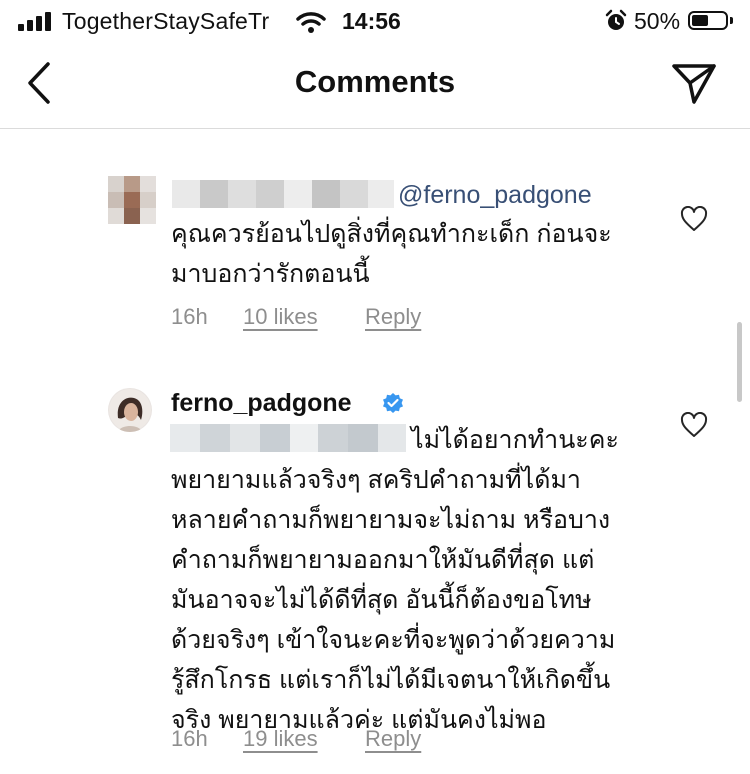 The image size is (750, 774). Describe the element at coordinates (739, 362) in the screenshot. I see `scrollbar` at that location.